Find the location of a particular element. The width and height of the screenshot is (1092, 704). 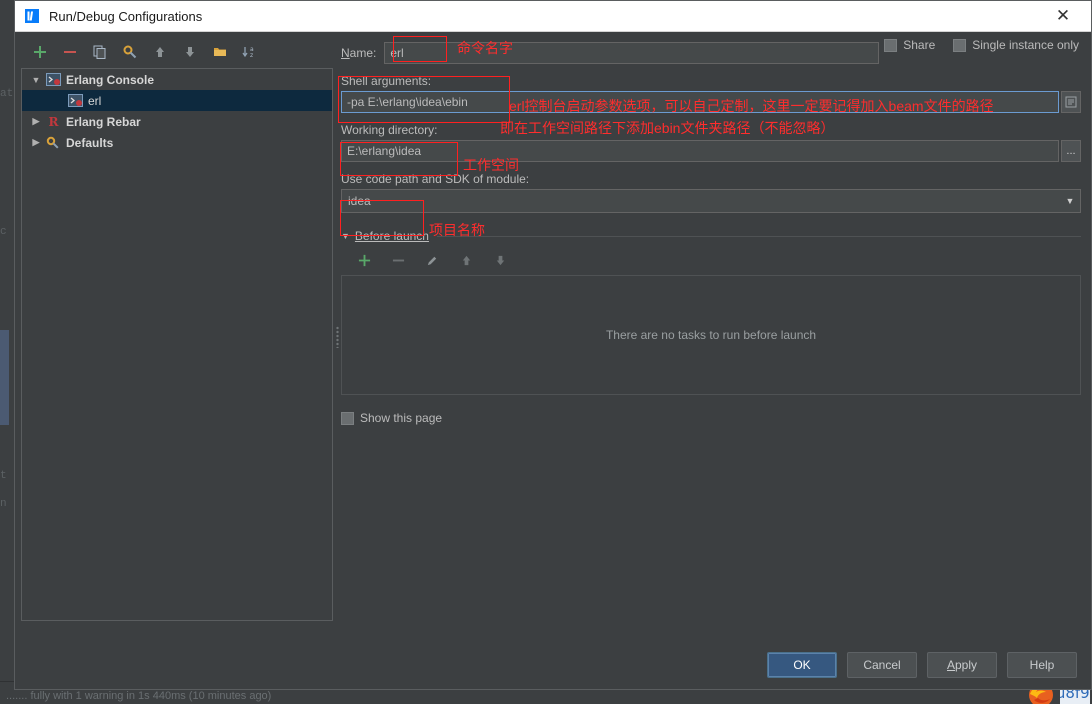

tree-item-label: Erlang Console is located at coordinates (110, 79).